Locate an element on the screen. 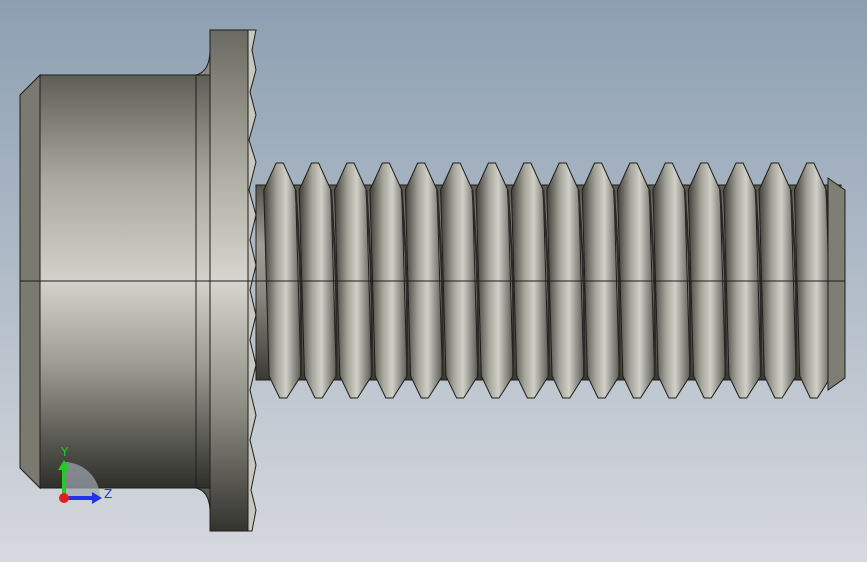 The height and width of the screenshot is (562, 867). y-axis-label: Y is located at coordinates (64, 452).